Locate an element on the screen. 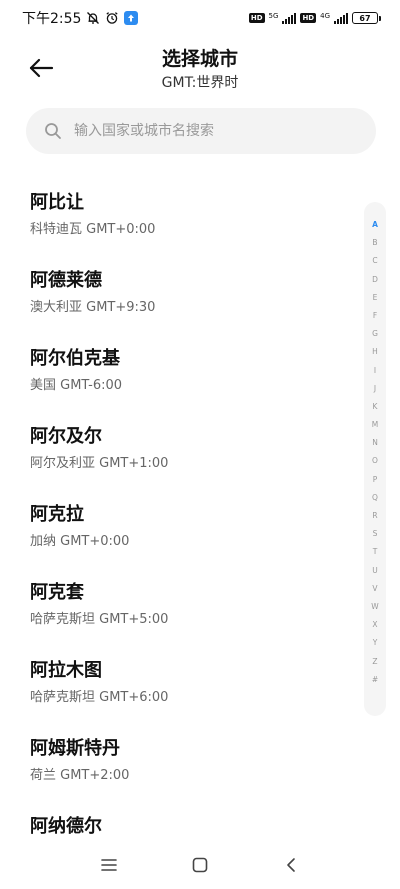 This screenshot has height=889, width=400. alphabet-letter-q: Q is located at coordinates (375, 498).